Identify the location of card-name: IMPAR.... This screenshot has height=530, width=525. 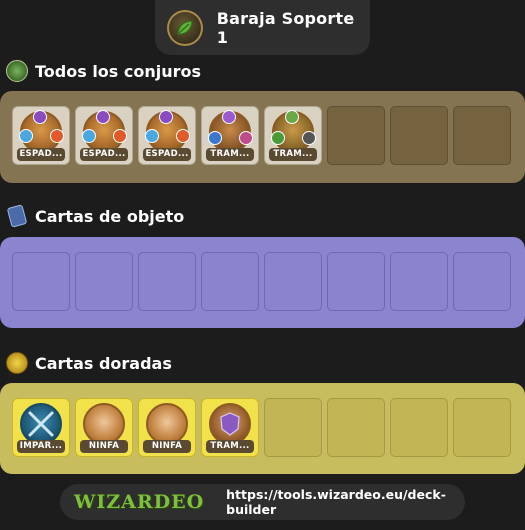
(41, 446).